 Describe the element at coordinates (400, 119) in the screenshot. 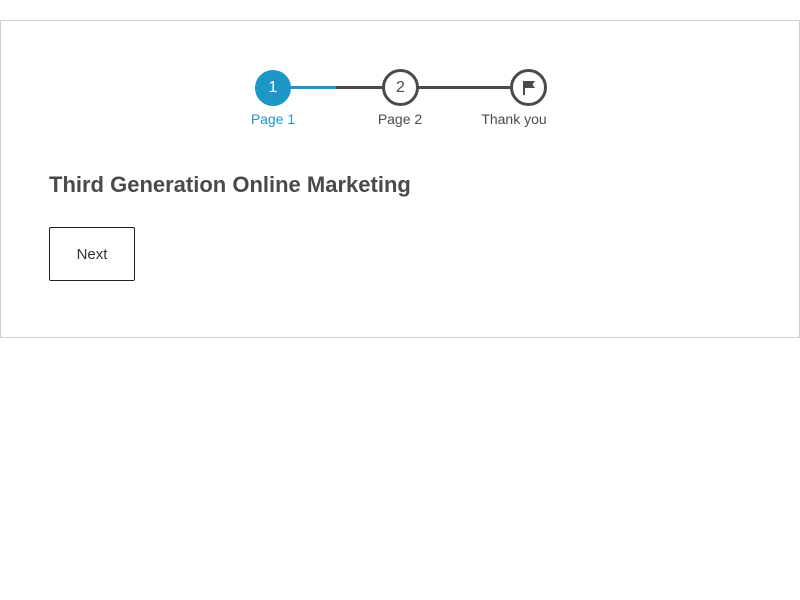

I see `step-2-label: Page 2` at that location.